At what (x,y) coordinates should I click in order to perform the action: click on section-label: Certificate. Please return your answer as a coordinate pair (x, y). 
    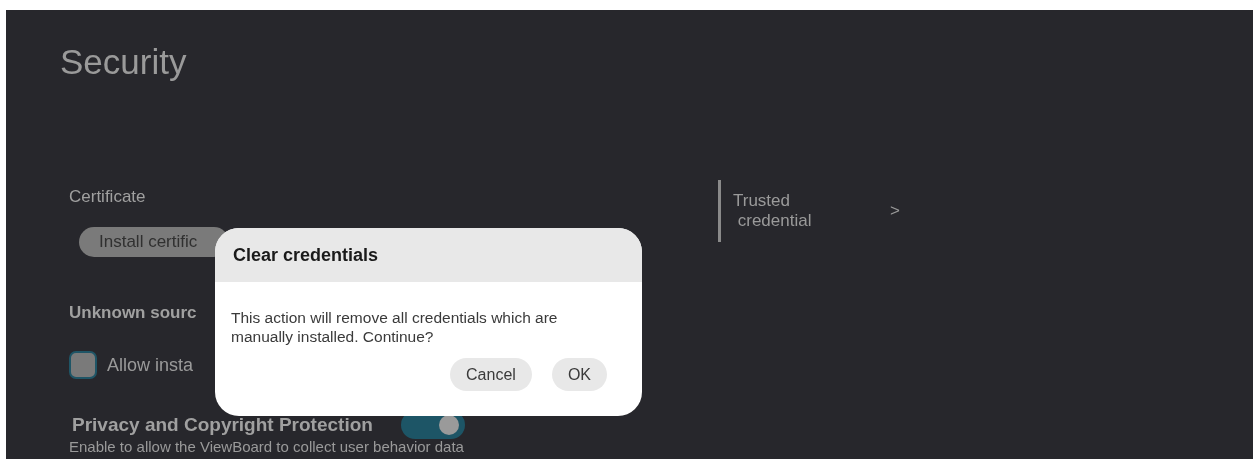
    Looking at the image, I should click on (107, 197).